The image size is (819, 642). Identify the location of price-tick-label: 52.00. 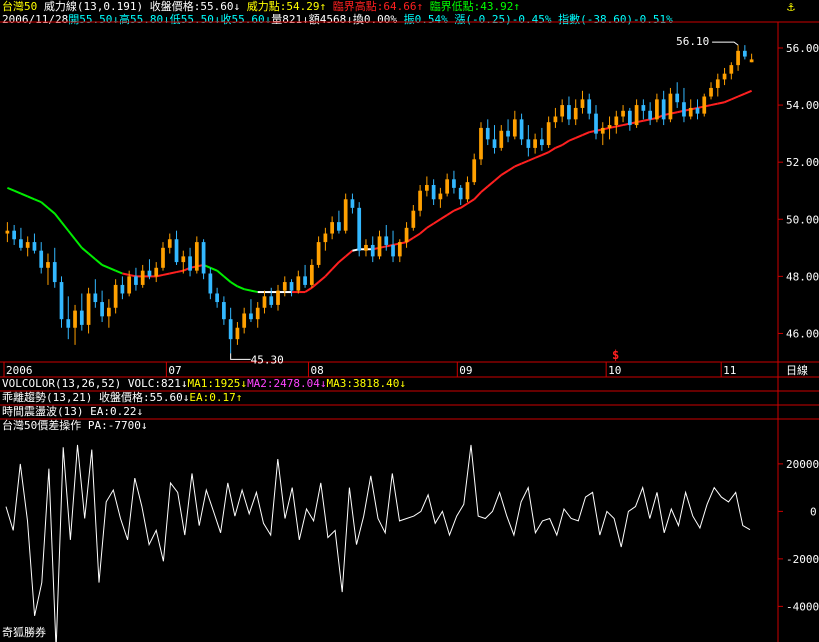
(802, 162).